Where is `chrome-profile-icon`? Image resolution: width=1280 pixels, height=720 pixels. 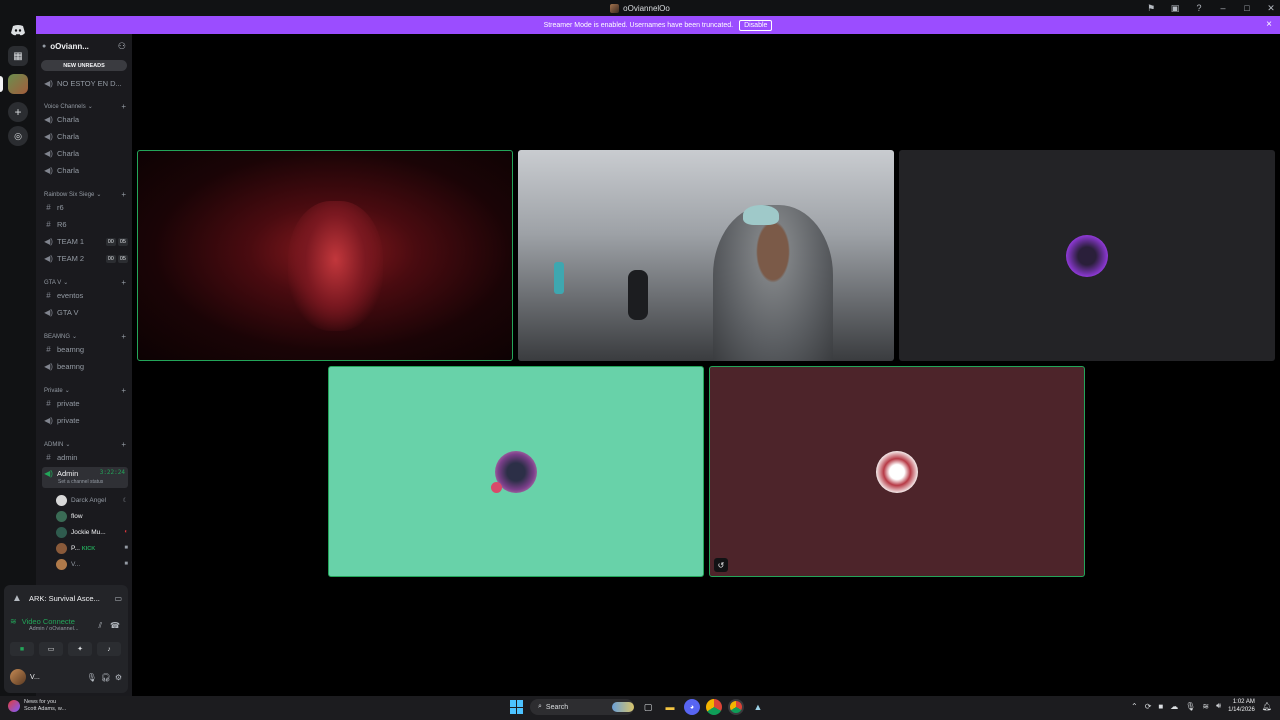
chrome-profile-icon is located at coordinates (736, 707).